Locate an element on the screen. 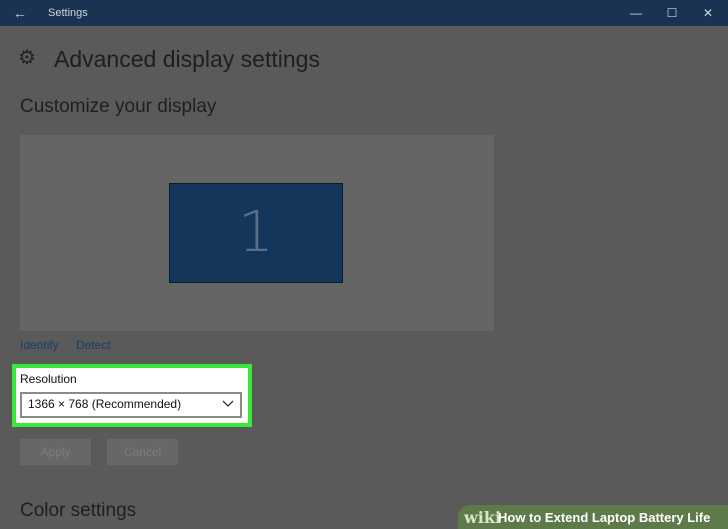  resolution-highlight: Resolution 1366 × 768 (Recommended) is located at coordinates (132, 395).